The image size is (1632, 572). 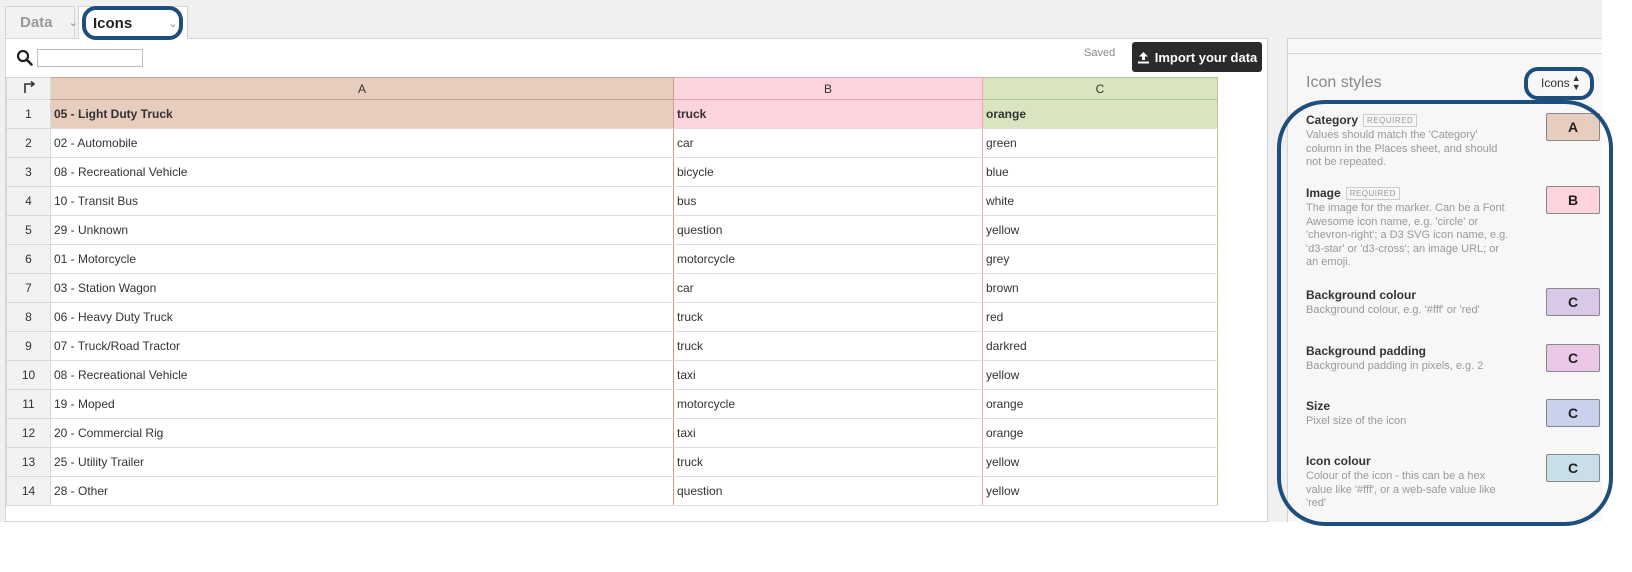 What do you see at coordinates (362, 114) in the screenshot?
I see `table-cell: 05 - Light Duty Truck` at bounding box center [362, 114].